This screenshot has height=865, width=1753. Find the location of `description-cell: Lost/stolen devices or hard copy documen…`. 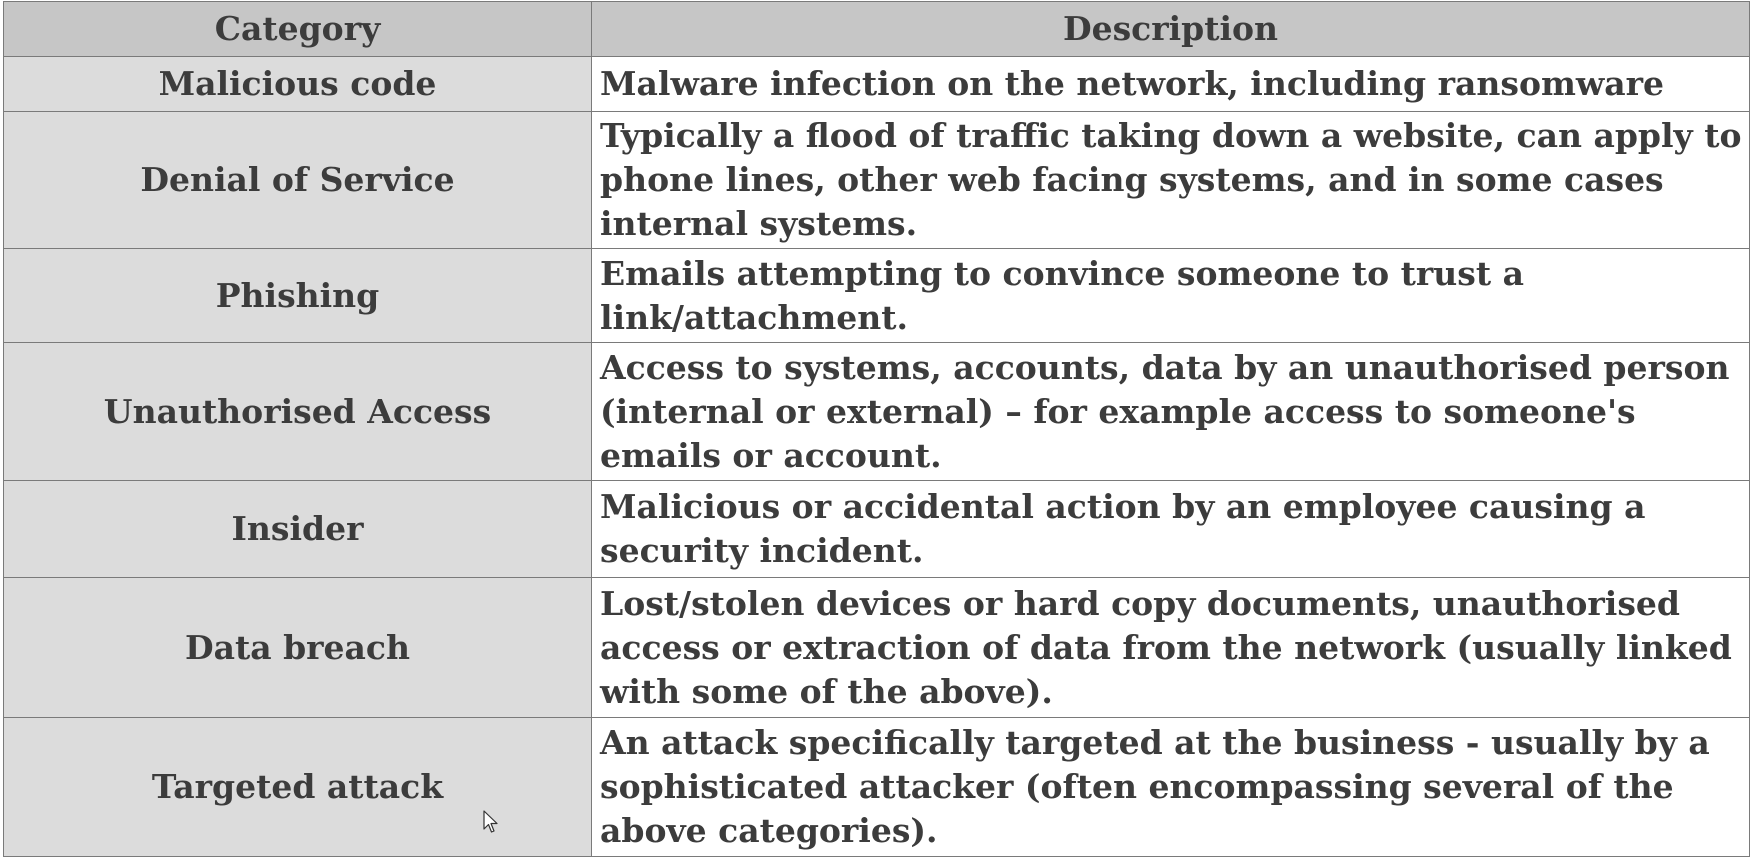

description-cell: Lost/stolen devices or hard copy documen… is located at coordinates (1170, 647).